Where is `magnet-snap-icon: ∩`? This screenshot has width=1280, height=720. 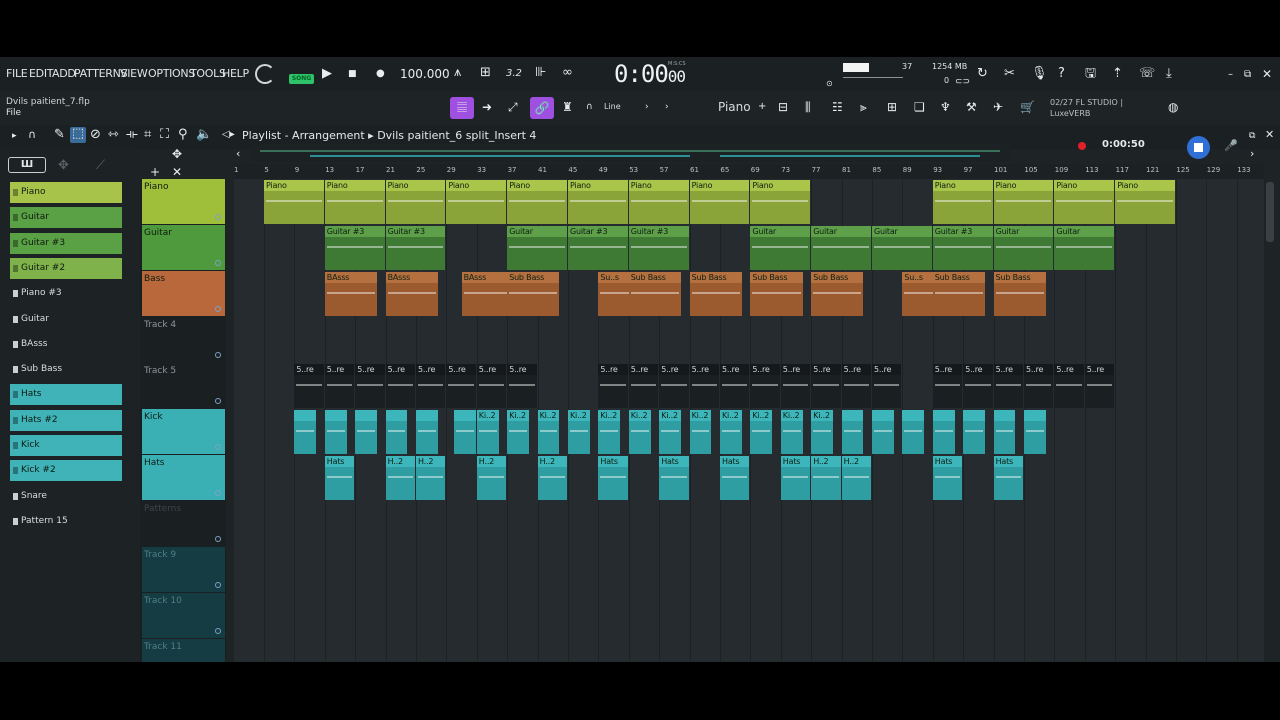 magnet-snap-icon: ∩ is located at coordinates (32, 135).